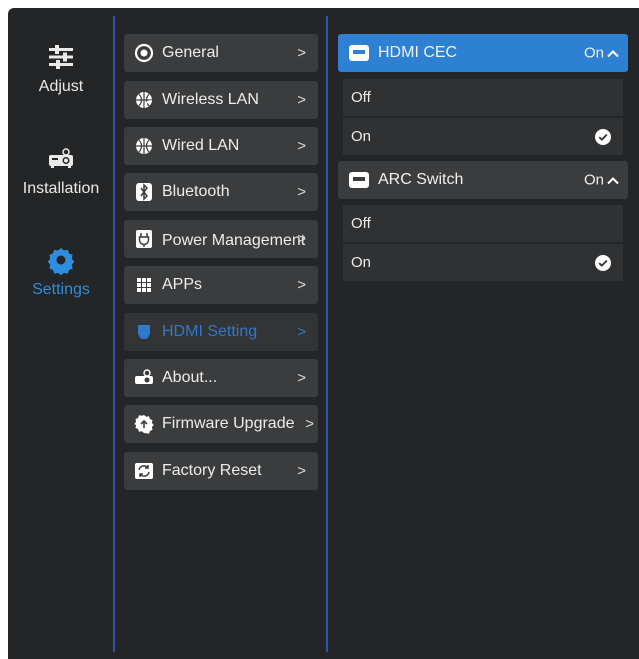  I want to click on menu-item-wired-lan: Wired LAN >, so click(221, 146).